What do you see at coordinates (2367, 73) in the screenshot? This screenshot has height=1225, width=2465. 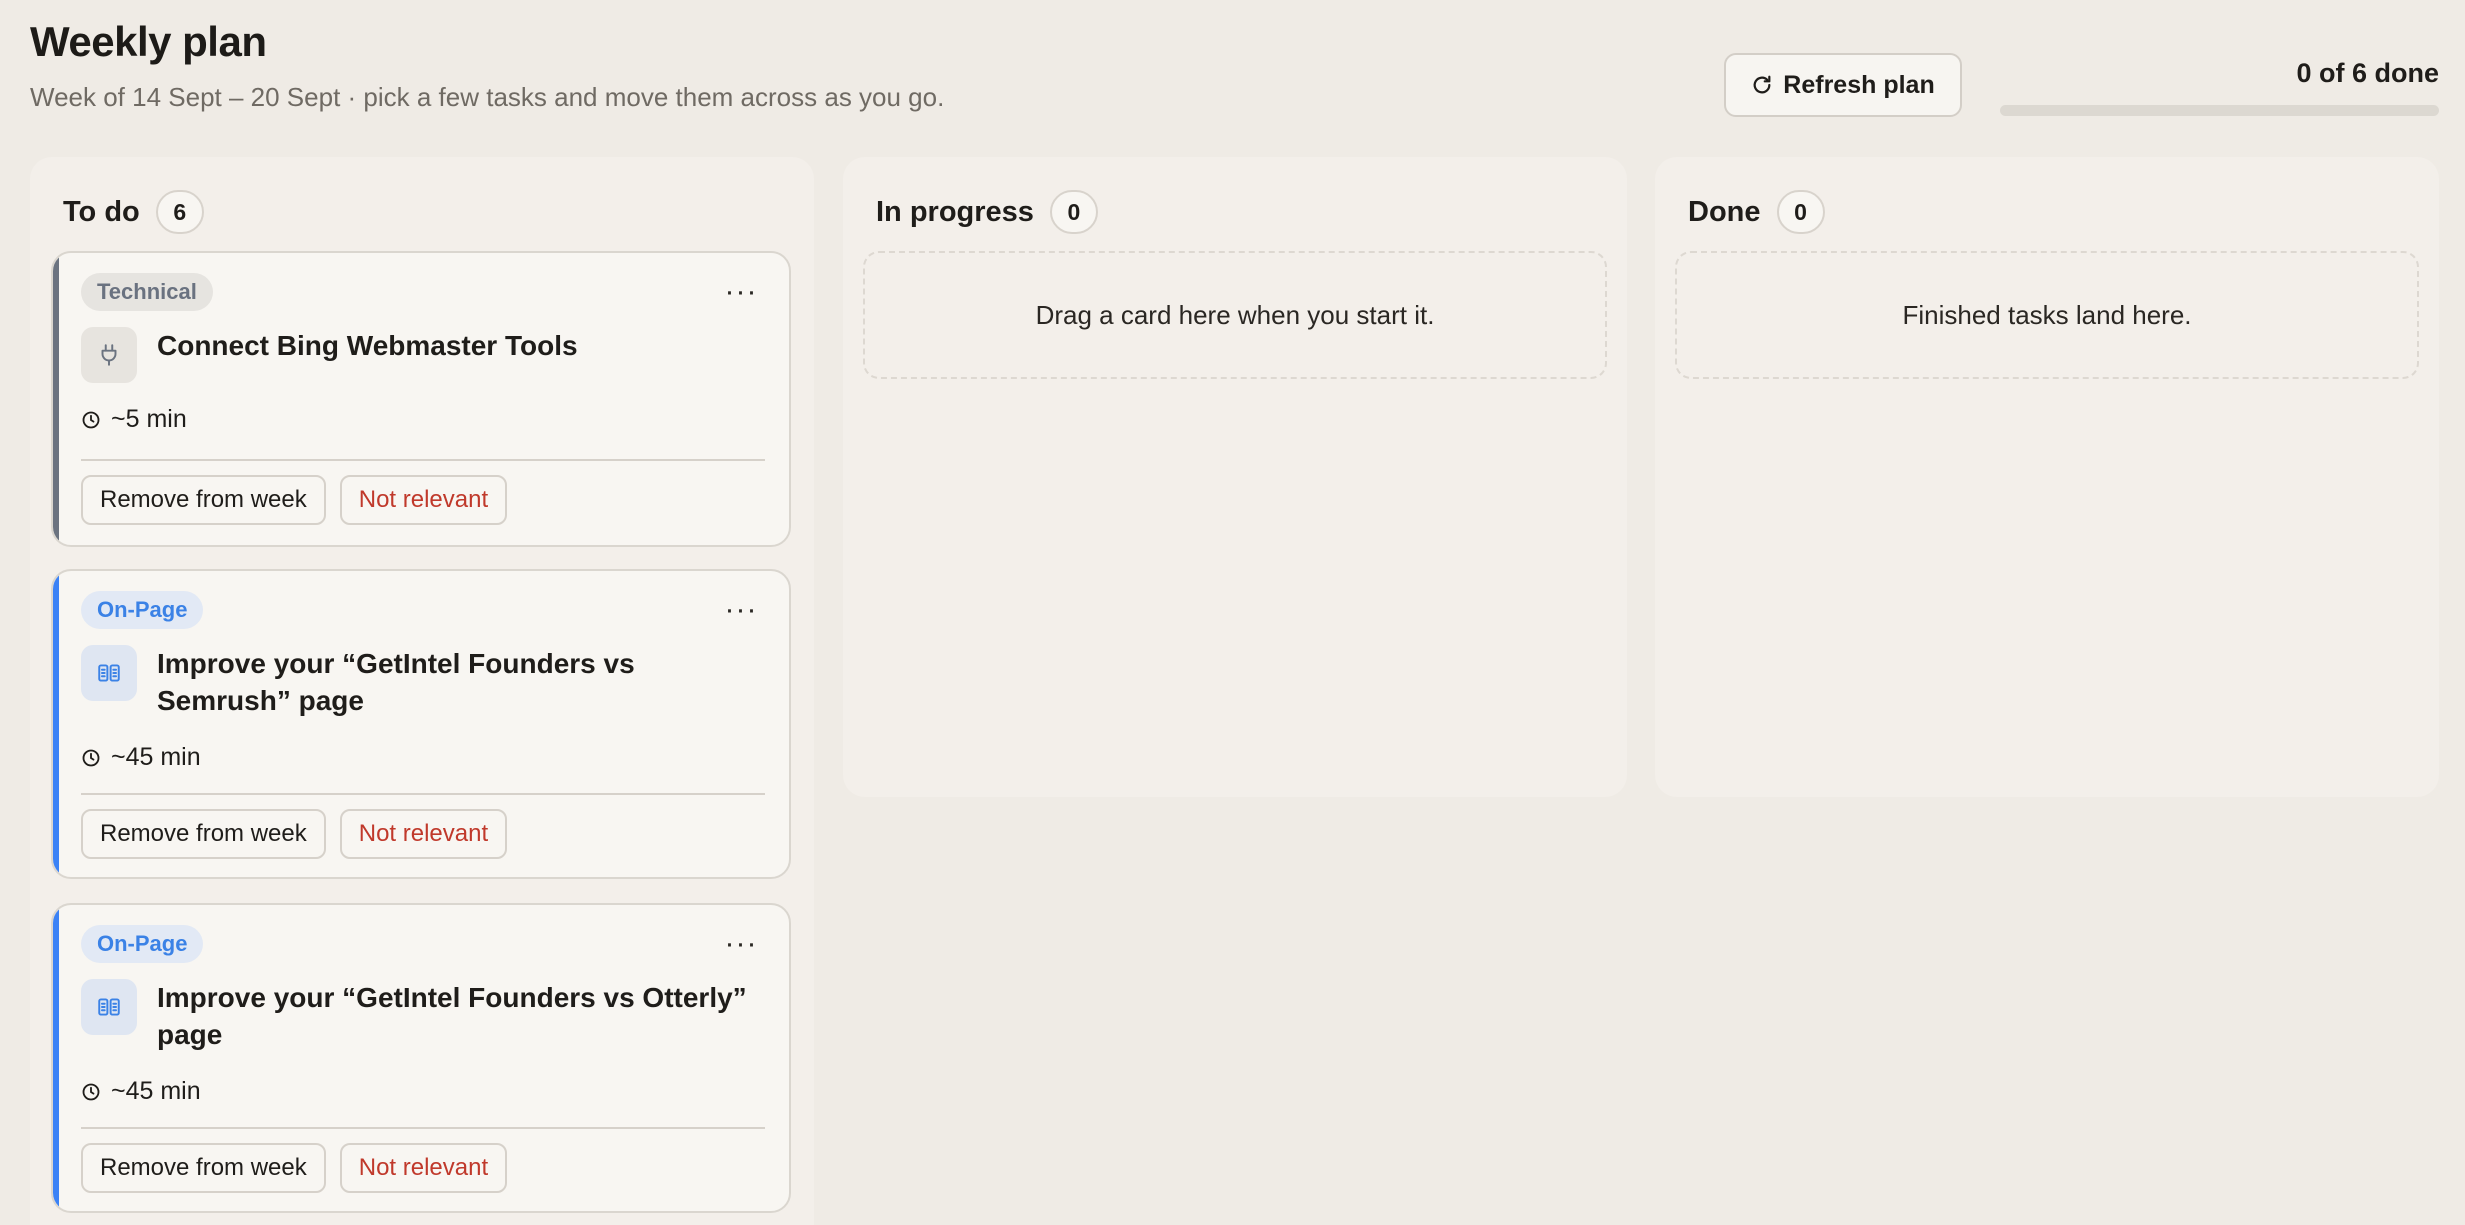 I see `progress-label: 0 of 6 done` at bounding box center [2367, 73].